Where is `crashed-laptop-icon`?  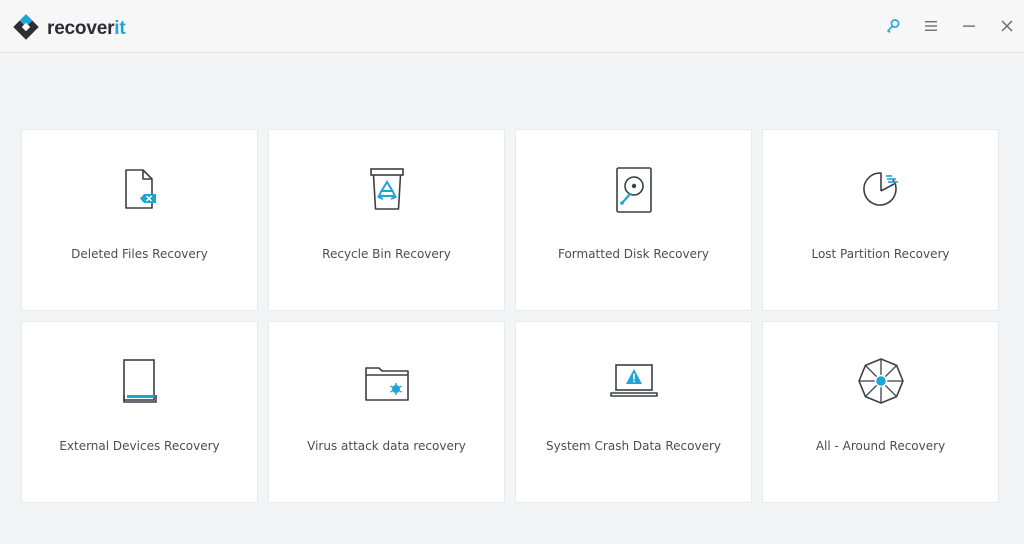
crashed-laptop-icon is located at coordinates (634, 382).